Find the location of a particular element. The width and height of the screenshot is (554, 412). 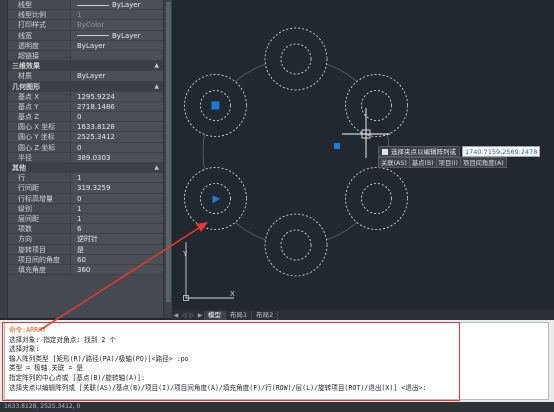

property-row: 圆心 Y 坐标 2525.3412 is located at coordinates (85, 137).